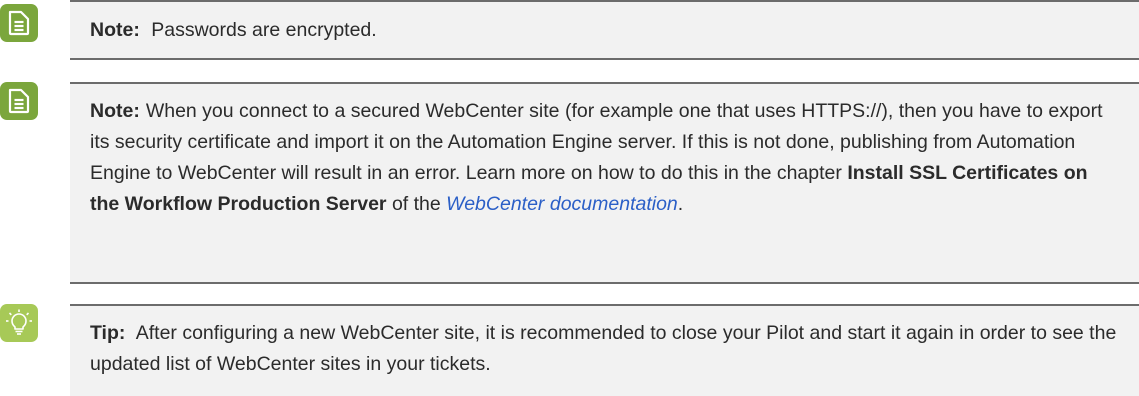 This screenshot has height=396, width=1139. I want to click on note-text: ., so click(680, 204).